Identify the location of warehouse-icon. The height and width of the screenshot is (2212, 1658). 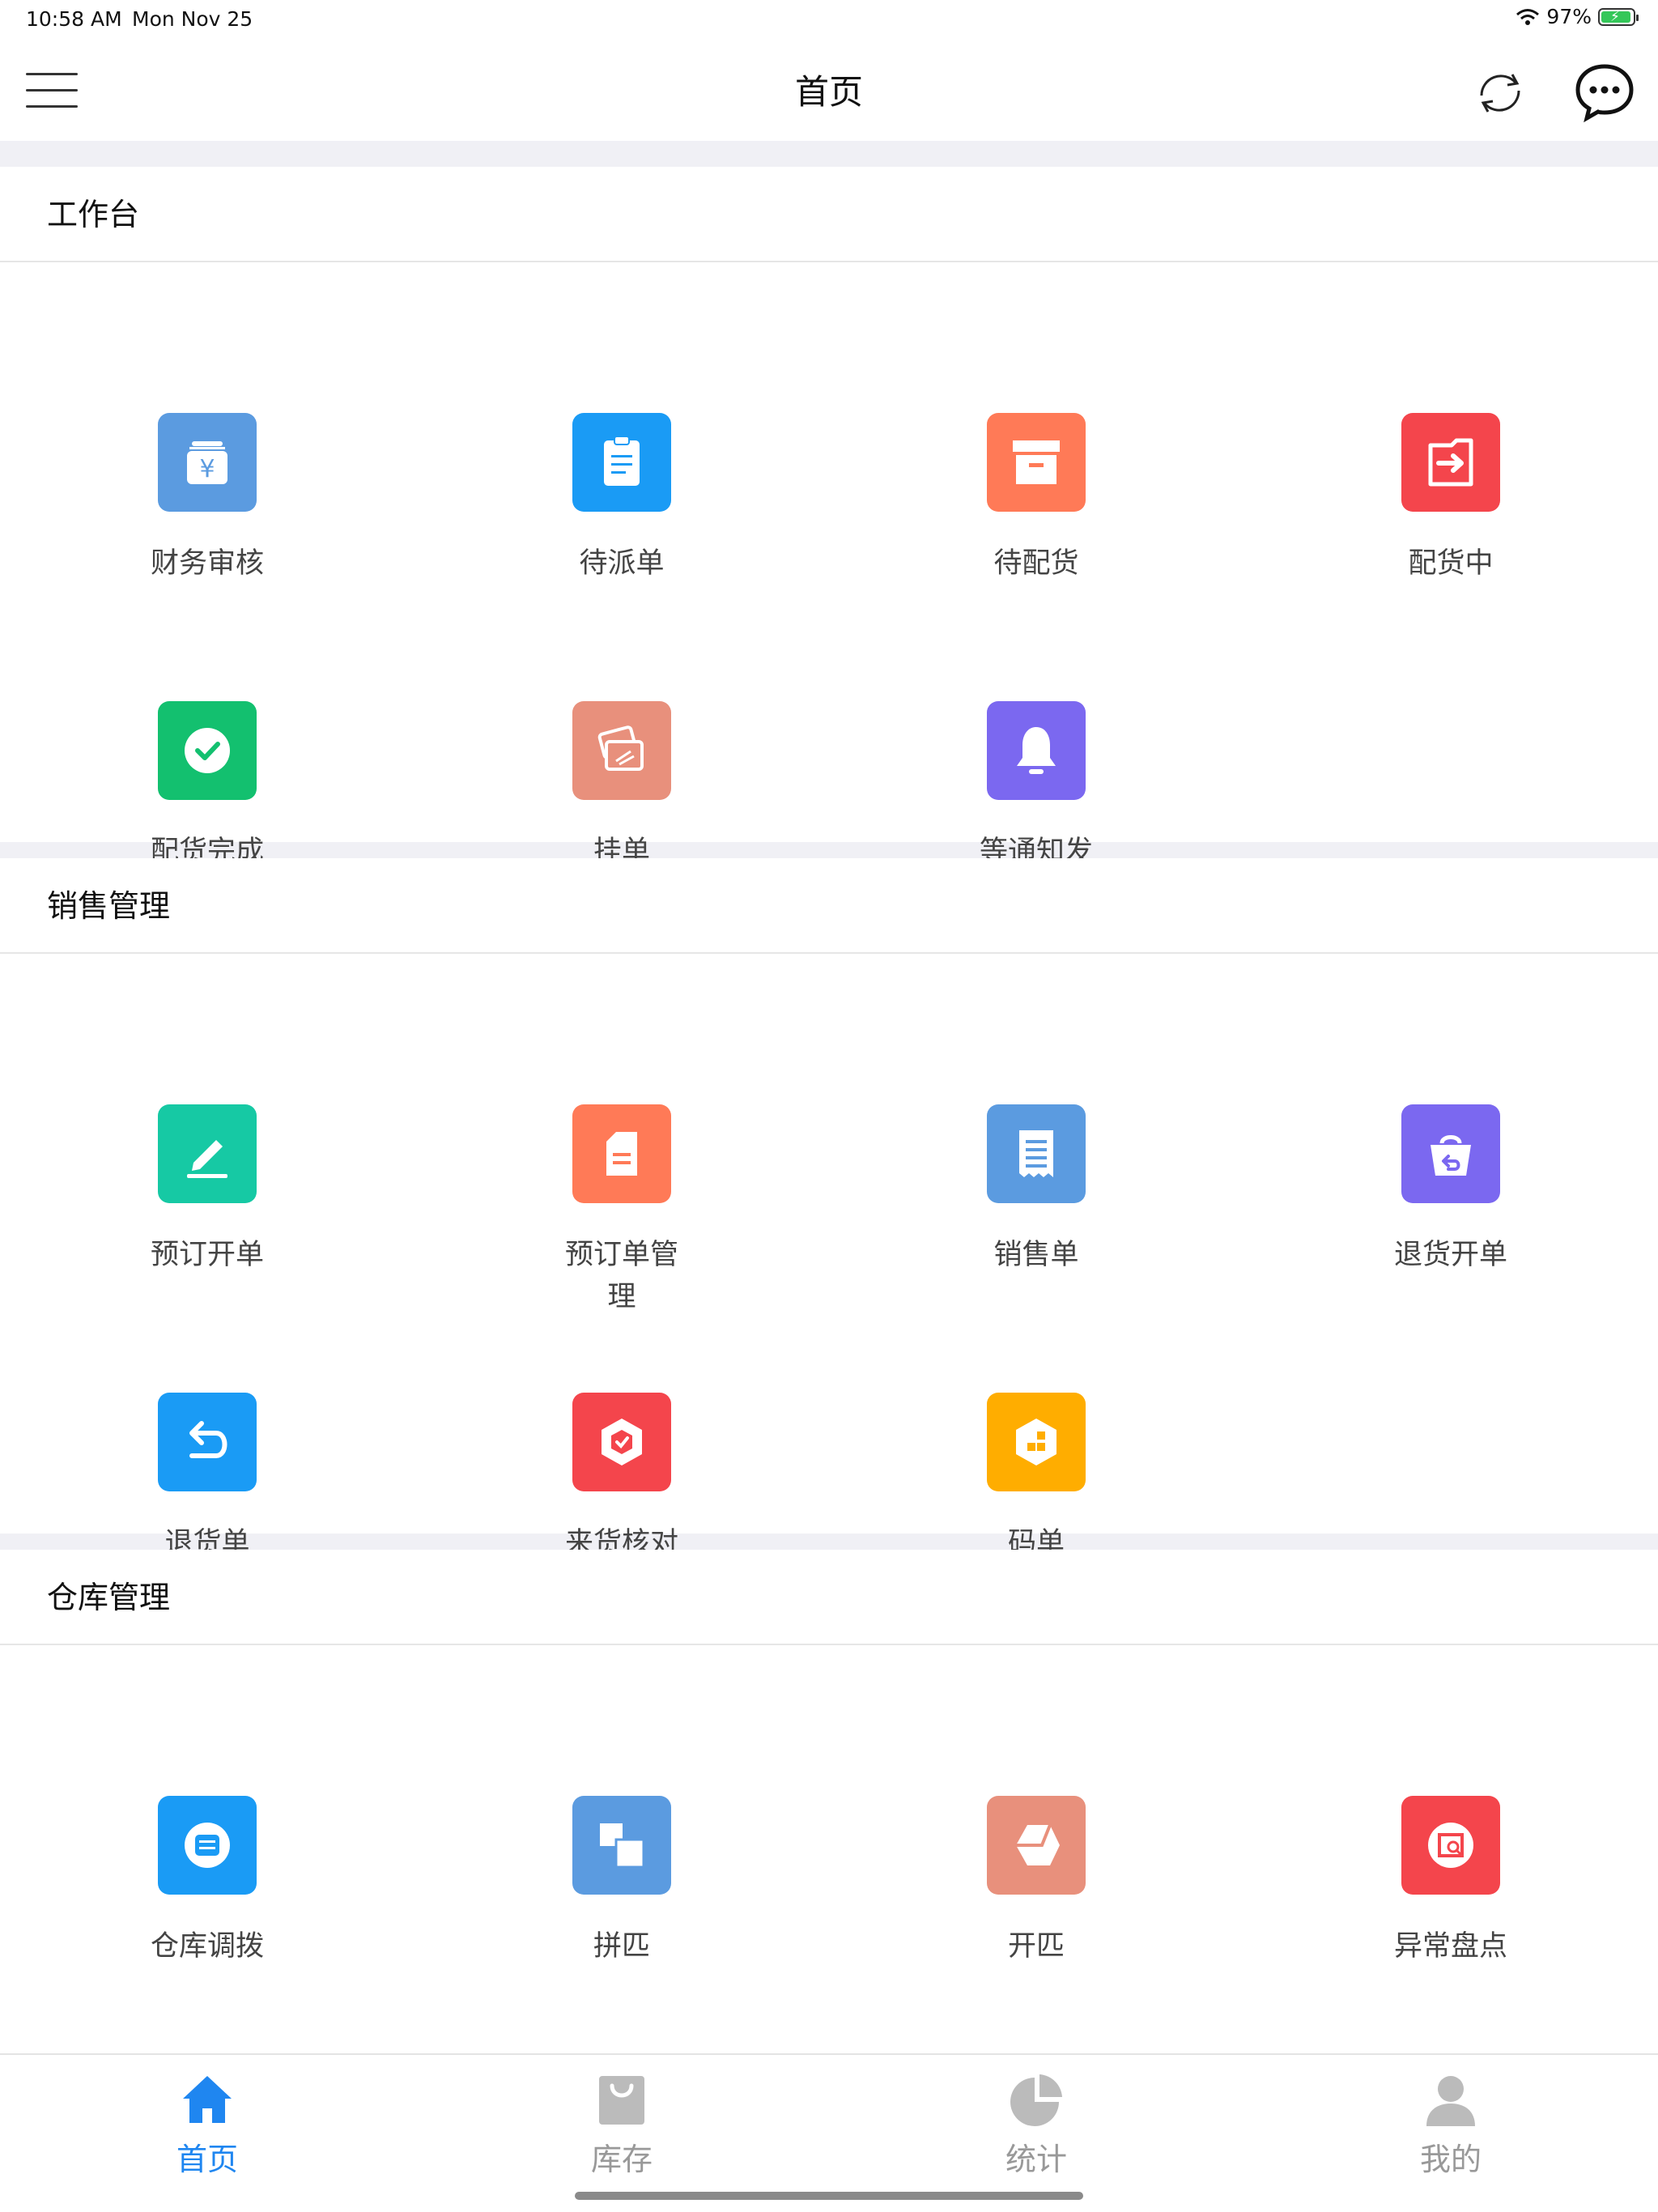
(207, 1846).